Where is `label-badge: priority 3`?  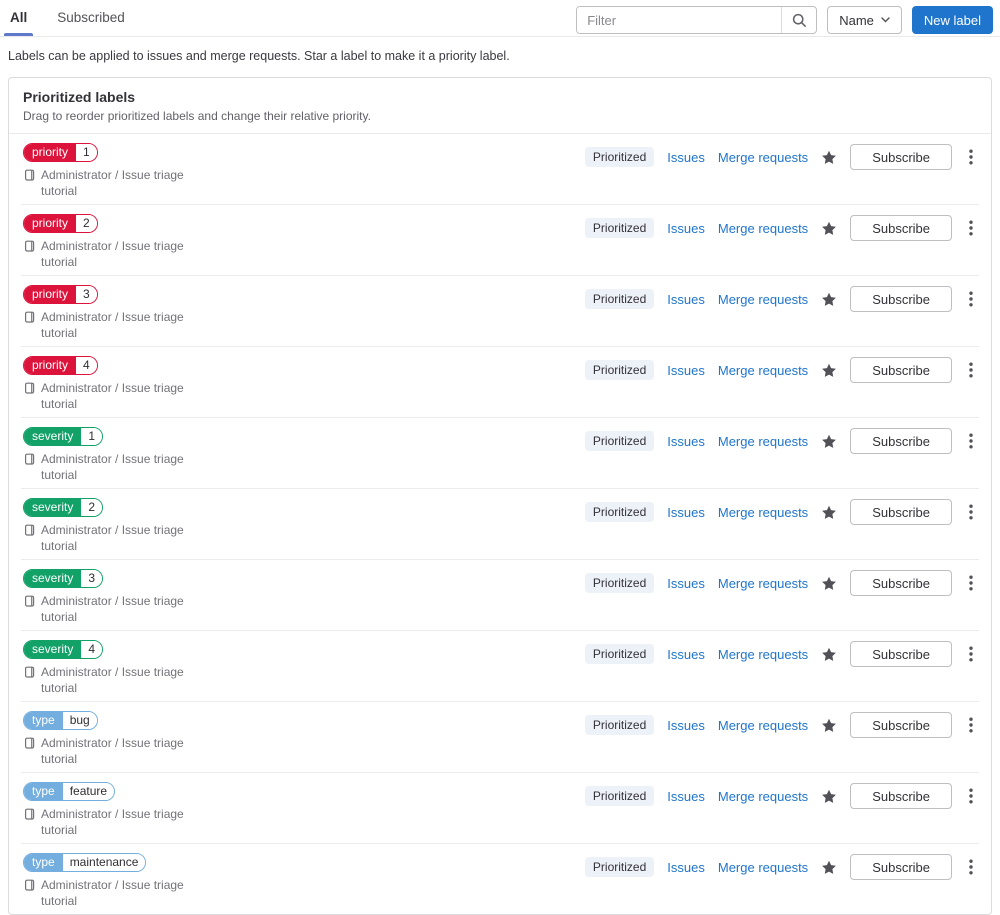 label-badge: priority 3 is located at coordinates (60, 294).